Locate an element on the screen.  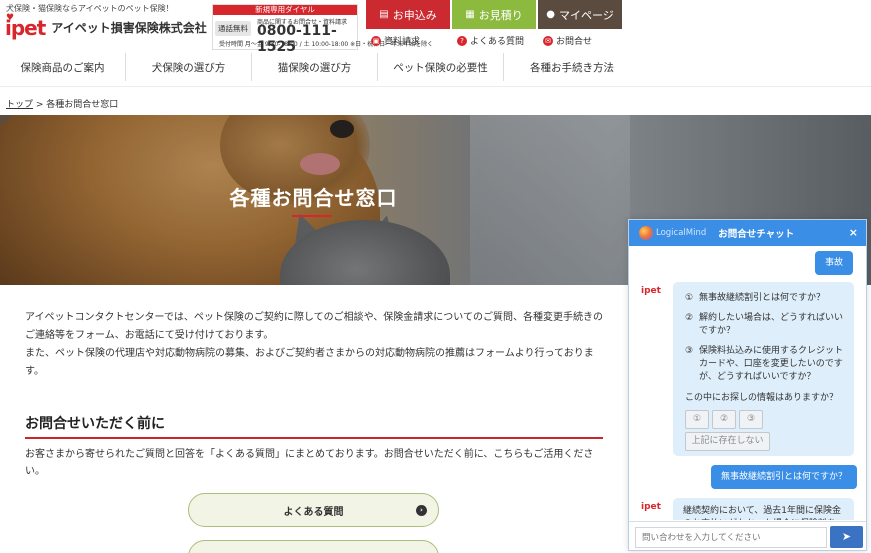
nav-item-dog: 犬保険の選び方 is located at coordinates (189, 67).